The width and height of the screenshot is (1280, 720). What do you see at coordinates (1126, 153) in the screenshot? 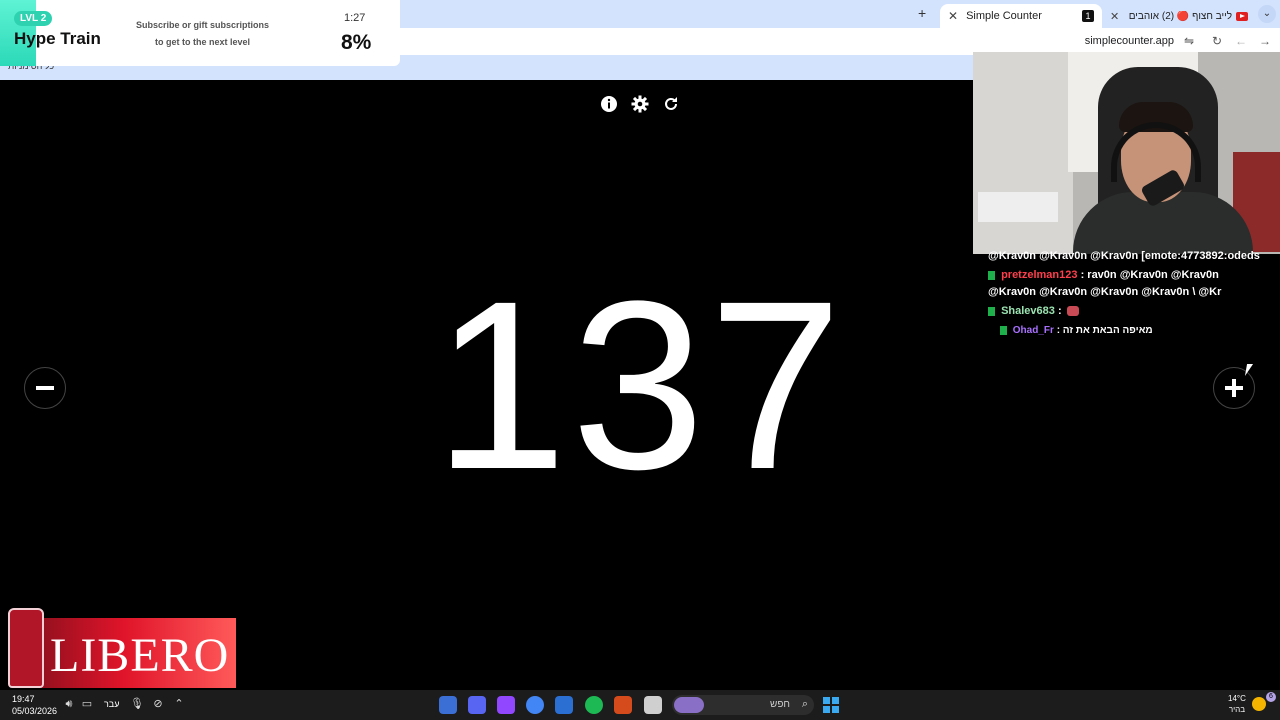
I see `webcam-feed` at bounding box center [1126, 153].